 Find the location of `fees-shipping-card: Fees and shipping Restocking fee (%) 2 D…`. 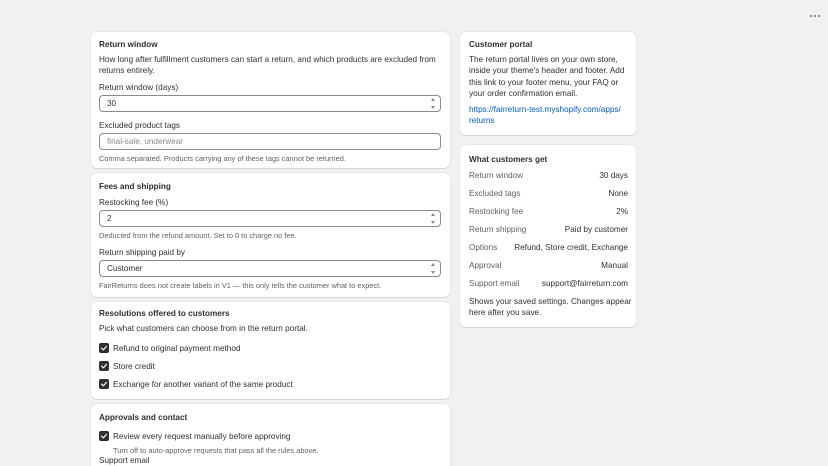

fees-shipping-card: Fees and shipping Restocking fee (%) 2 D… is located at coordinates (270, 235).